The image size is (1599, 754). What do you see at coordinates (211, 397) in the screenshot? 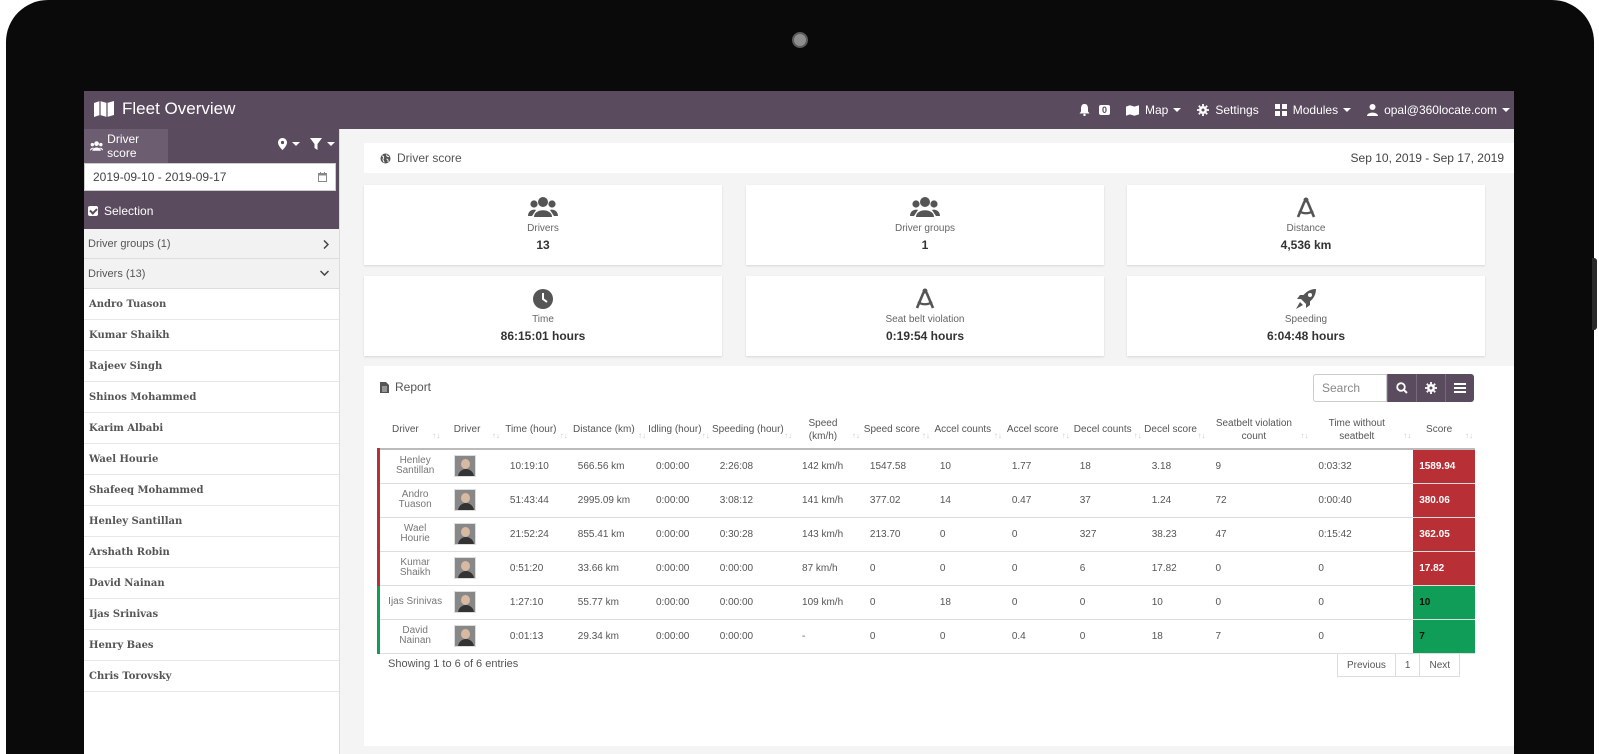
I see `list-item: Shinos Mohammed` at bounding box center [211, 397].